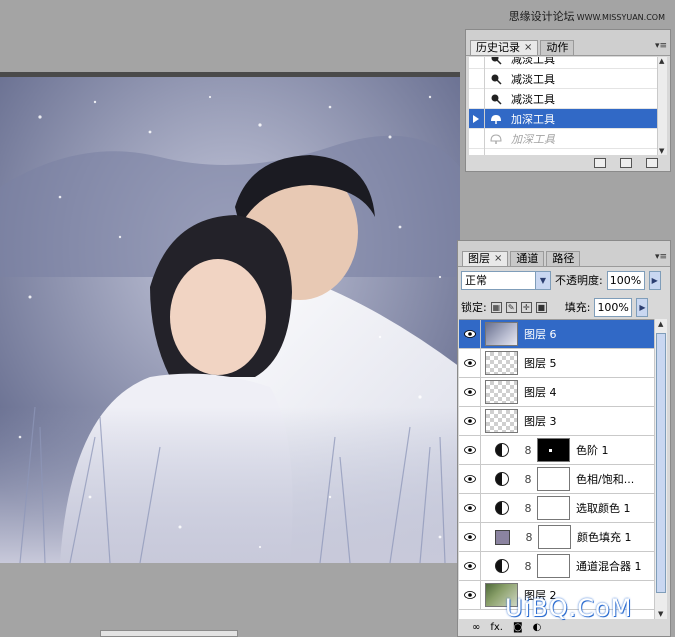 This screenshot has height=637, width=675. I want to click on tab-actions: 动作, so click(557, 47).